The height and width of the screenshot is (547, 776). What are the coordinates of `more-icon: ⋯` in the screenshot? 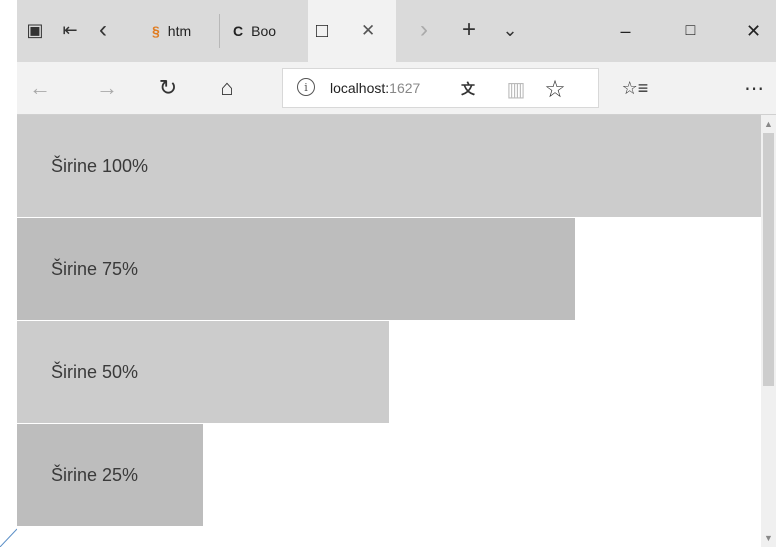 It's located at (754, 88).